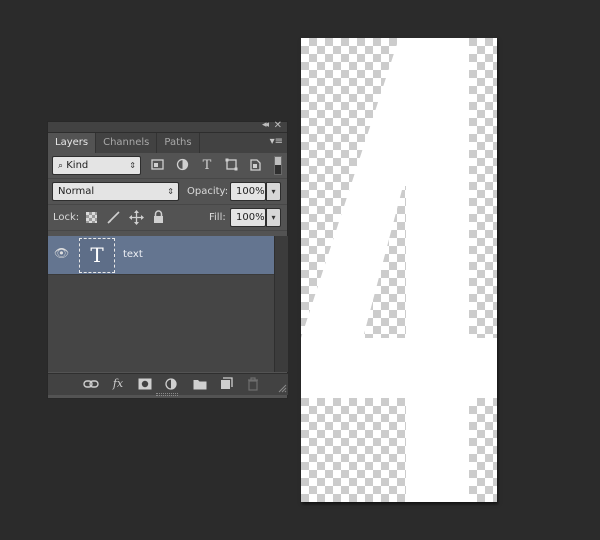 Image resolution: width=600 pixels, height=540 pixels. Describe the element at coordinates (282, 388) in the screenshot. I see `resize-grip-icon` at that location.